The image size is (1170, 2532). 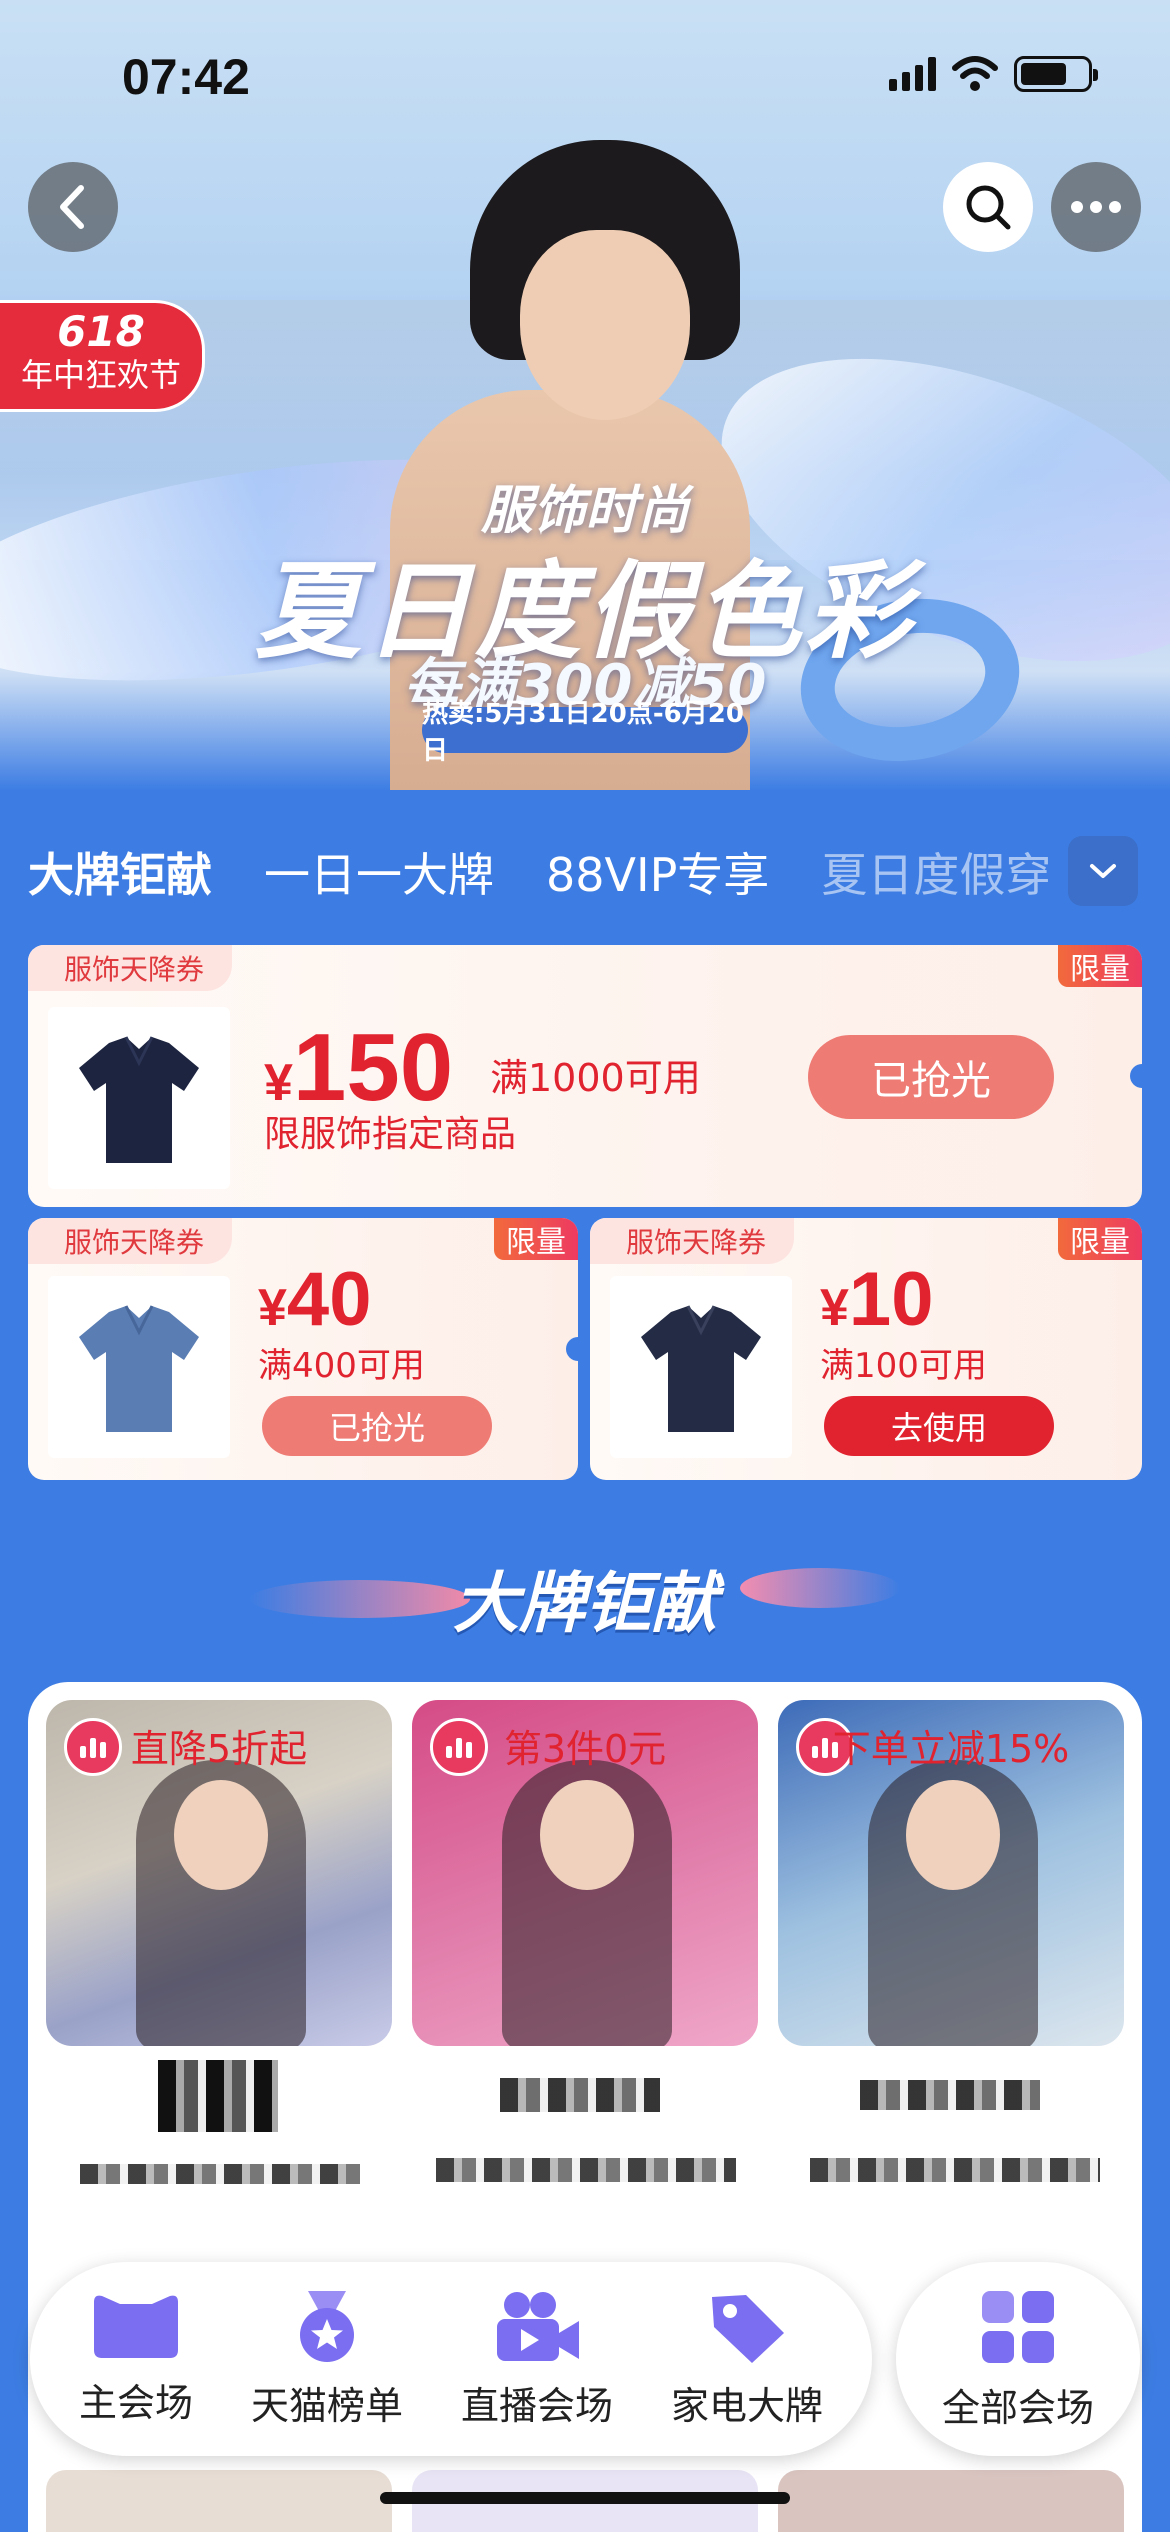 I want to click on status-time: 07:42, so click(x=186, y=77).